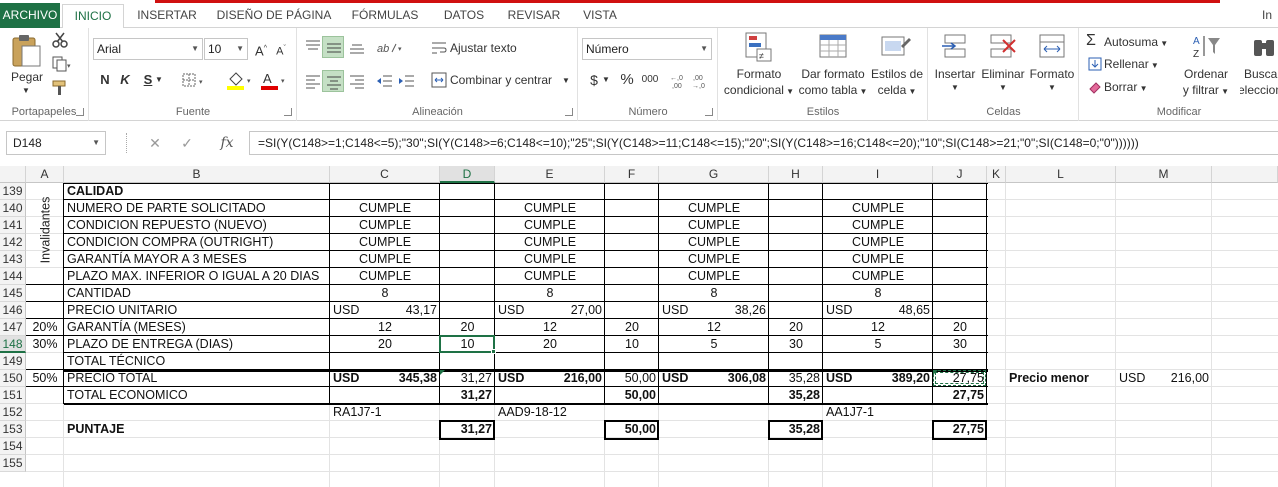 This screenshot has height=487, width=1278. I want to click on orientation-icon: ab ▾, so click(390, 47).